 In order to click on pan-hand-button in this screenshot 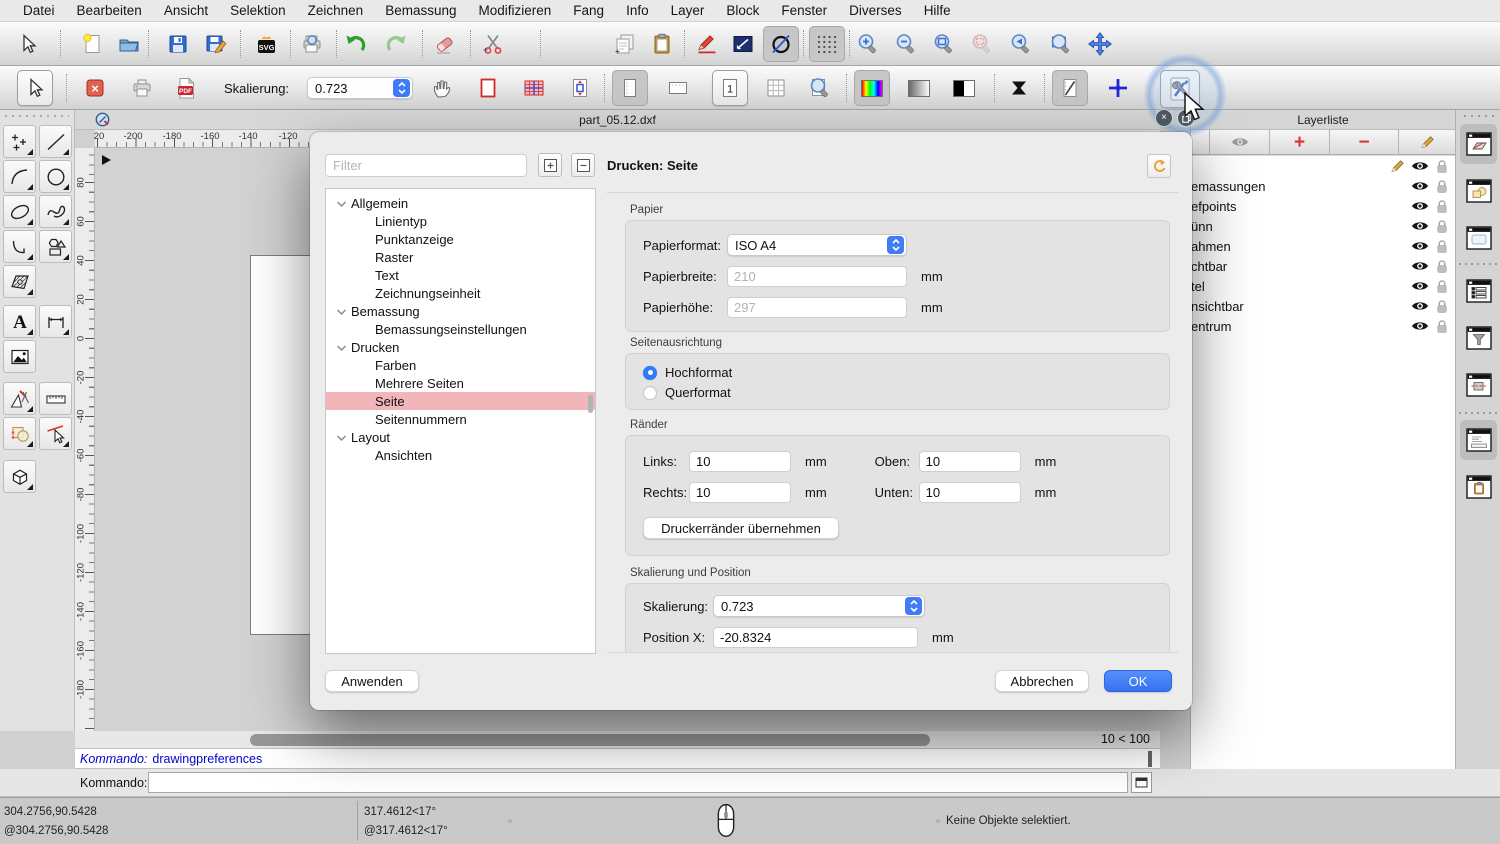, I will do `click(442, 88)`.